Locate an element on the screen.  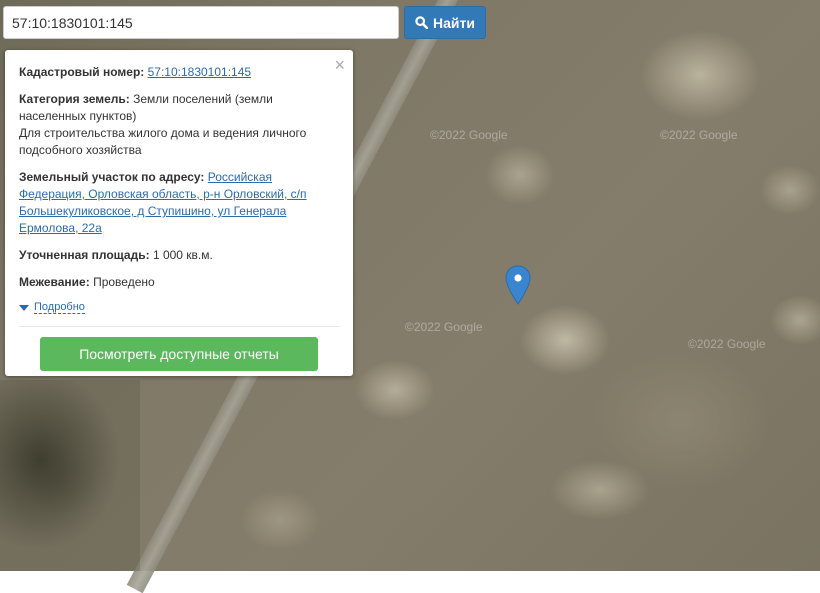
cadastral-row: Кадастровый номер: 57:10:1830101:145 is located at coordinates (179, 72).